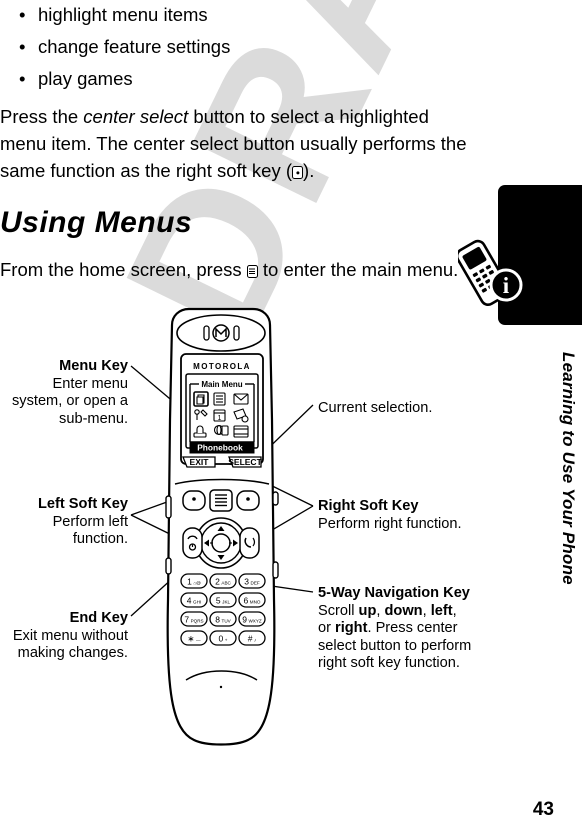 The width and height of the screenshot is (582, 837). What do you see at coordinates (221, 543) in the screenshot?
I see `center-select-button` at bounding box center [221, 543].